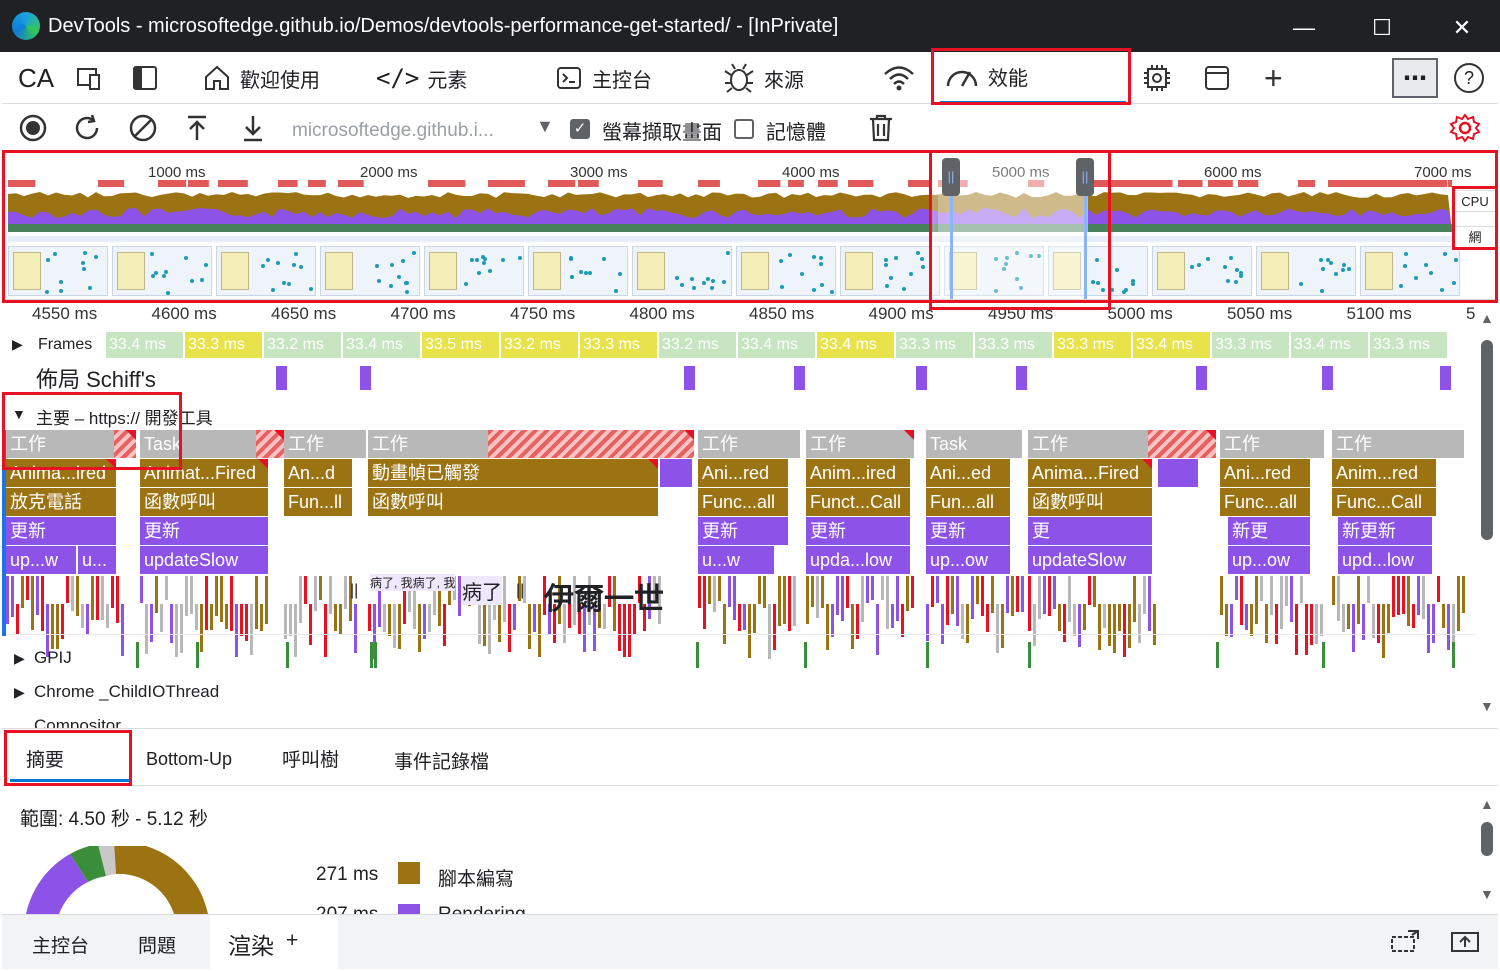 The height and width of the screenshot is (971, 1500). I want to click on record-button, so click(33, 128).